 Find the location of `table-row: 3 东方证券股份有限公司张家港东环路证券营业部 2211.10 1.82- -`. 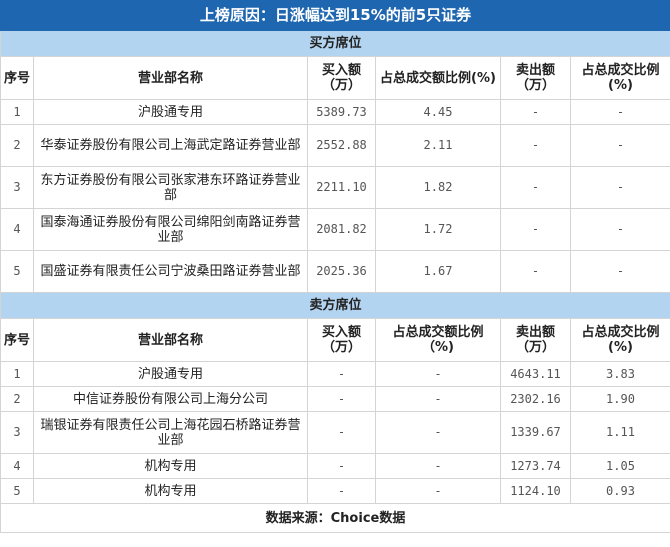

table-row: 3 东方证券股份有限公司张家港东环路证券营业部 2211.10 1.82- - is located at coordinates (335, 187).